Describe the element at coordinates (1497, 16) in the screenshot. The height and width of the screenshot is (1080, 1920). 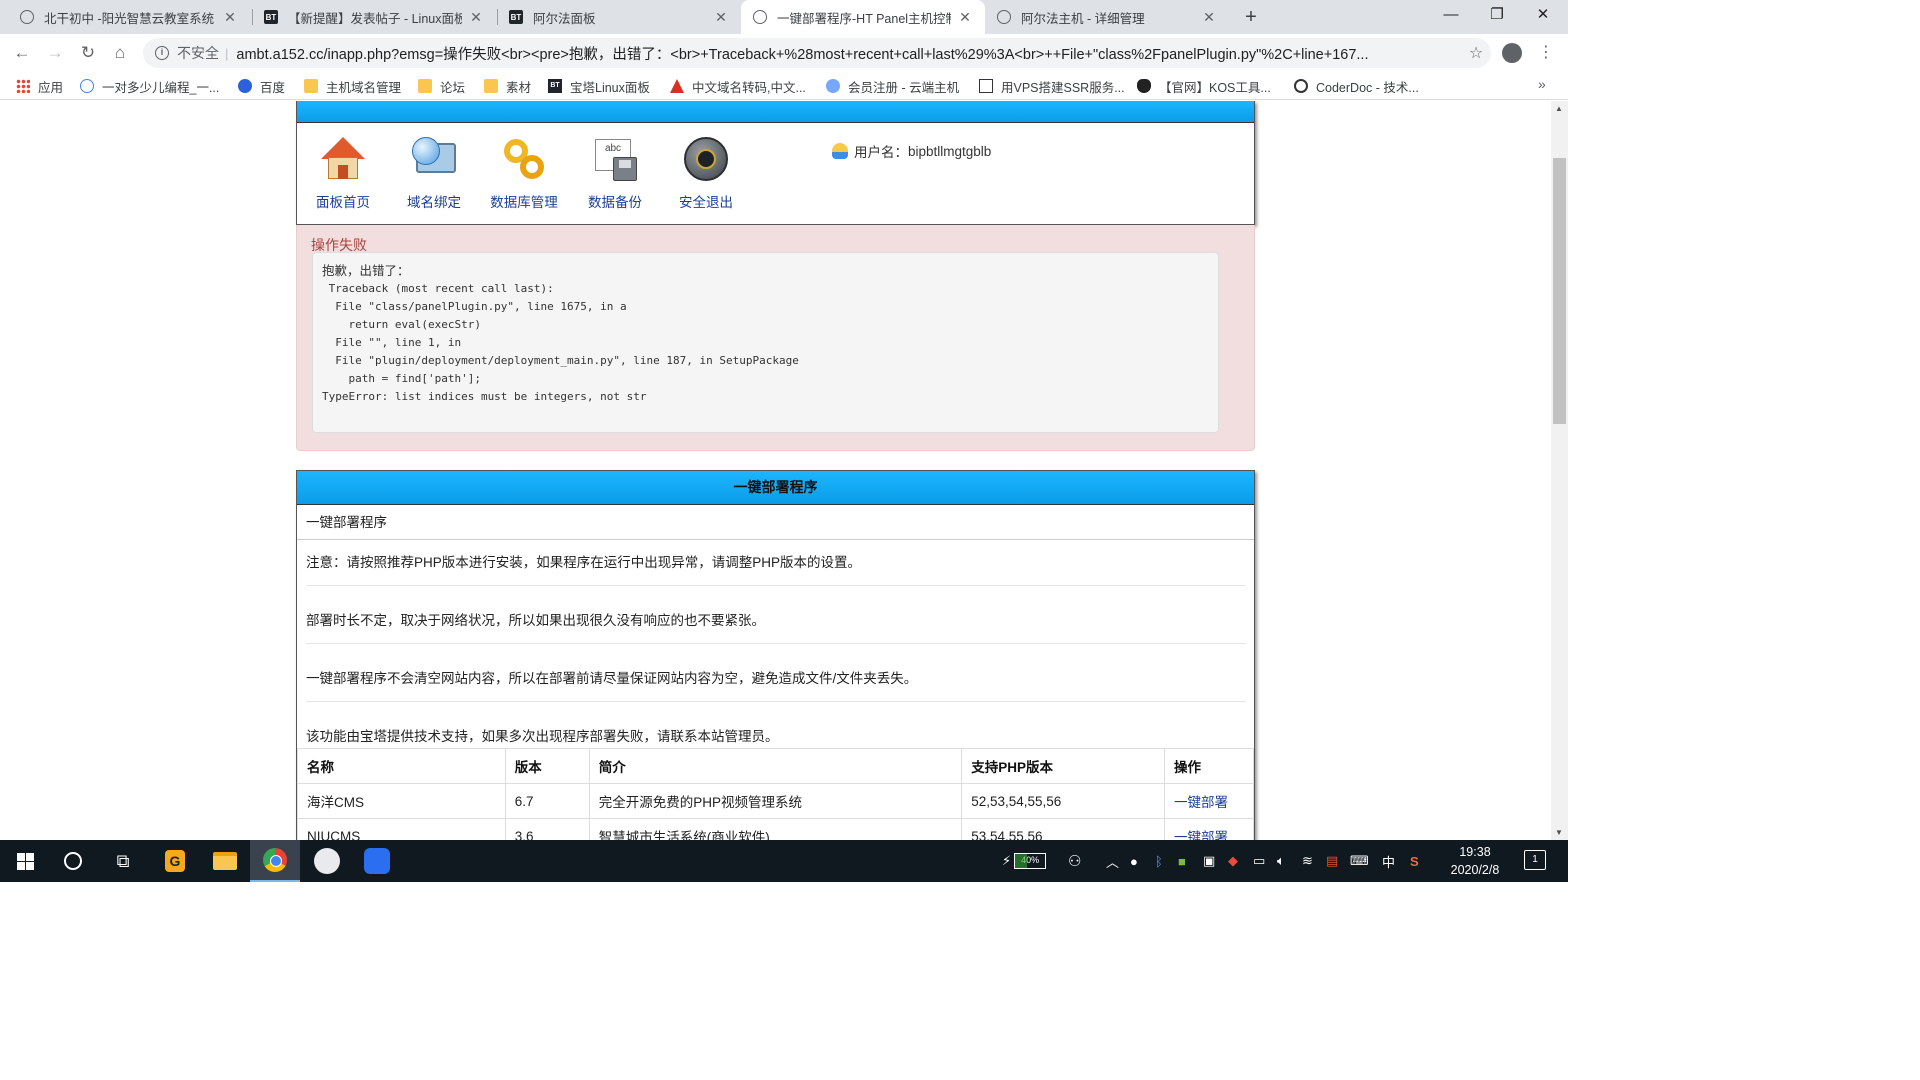
I see `restore-button: ❐` at that location.